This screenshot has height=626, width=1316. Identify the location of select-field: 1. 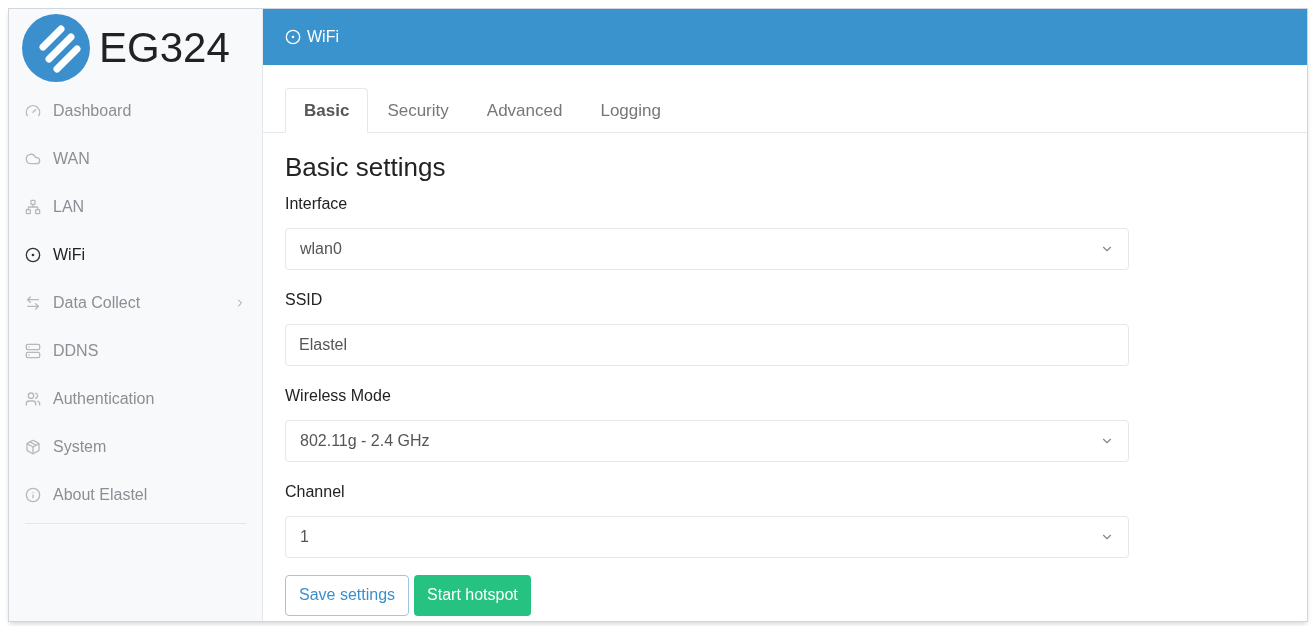
(707, 536).